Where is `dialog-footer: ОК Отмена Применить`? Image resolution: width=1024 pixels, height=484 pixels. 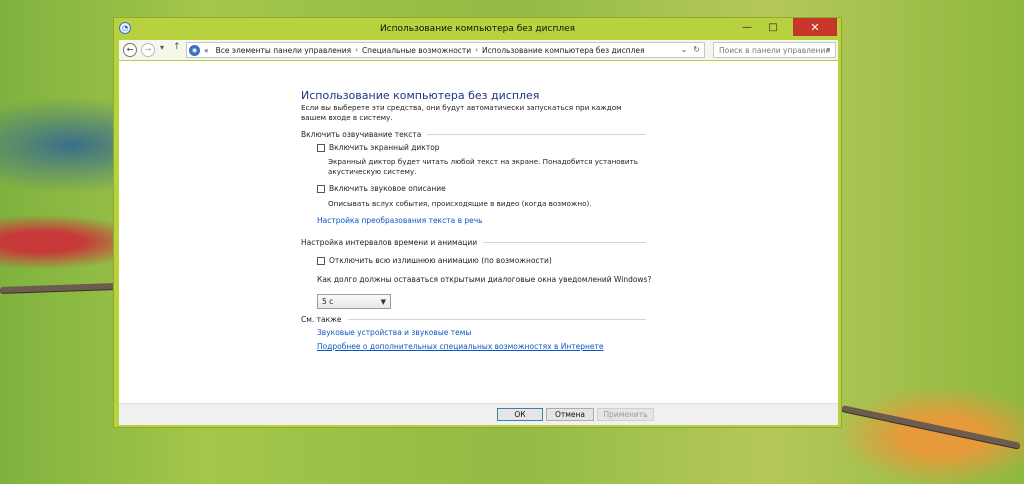 dialog-footer: ОК Отмена Применить is located at coordinates (478, 414).